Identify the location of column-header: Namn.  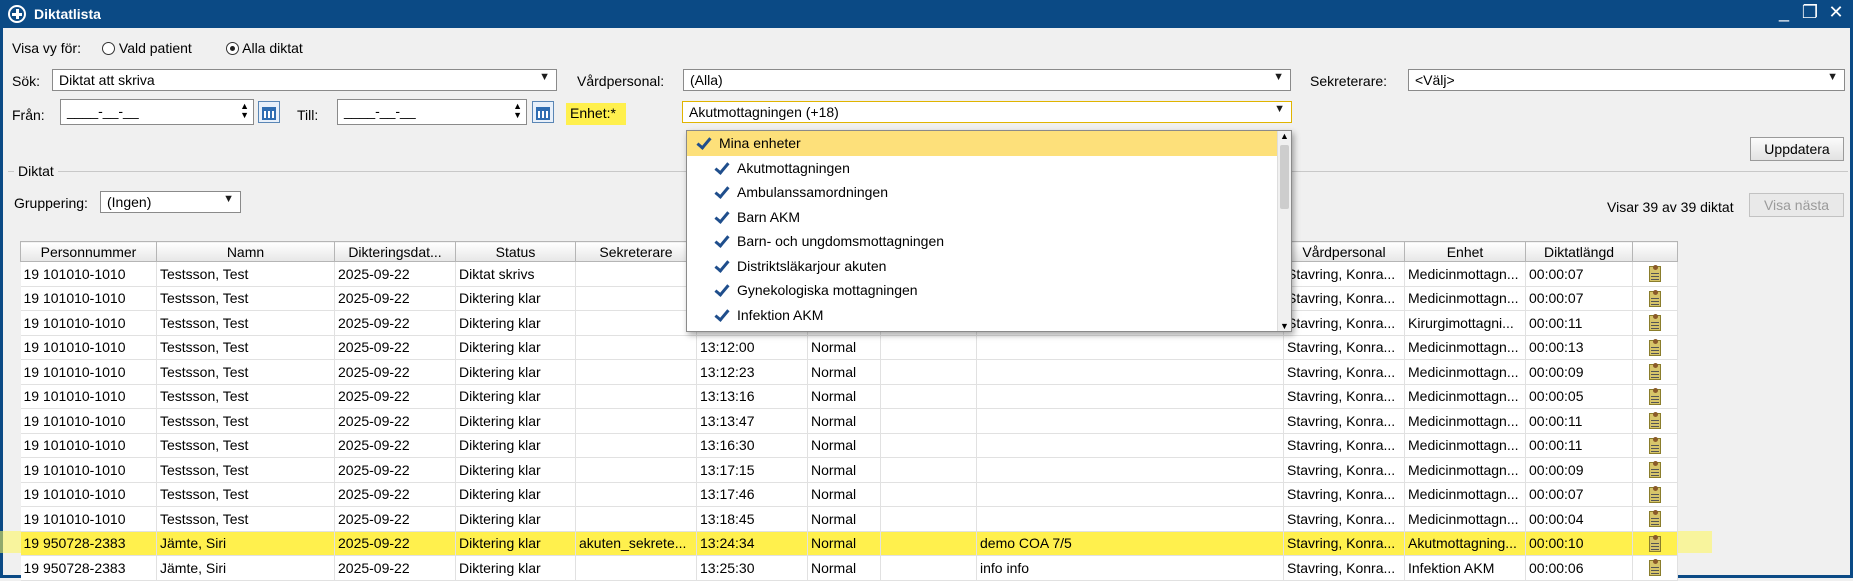
(245, 251).